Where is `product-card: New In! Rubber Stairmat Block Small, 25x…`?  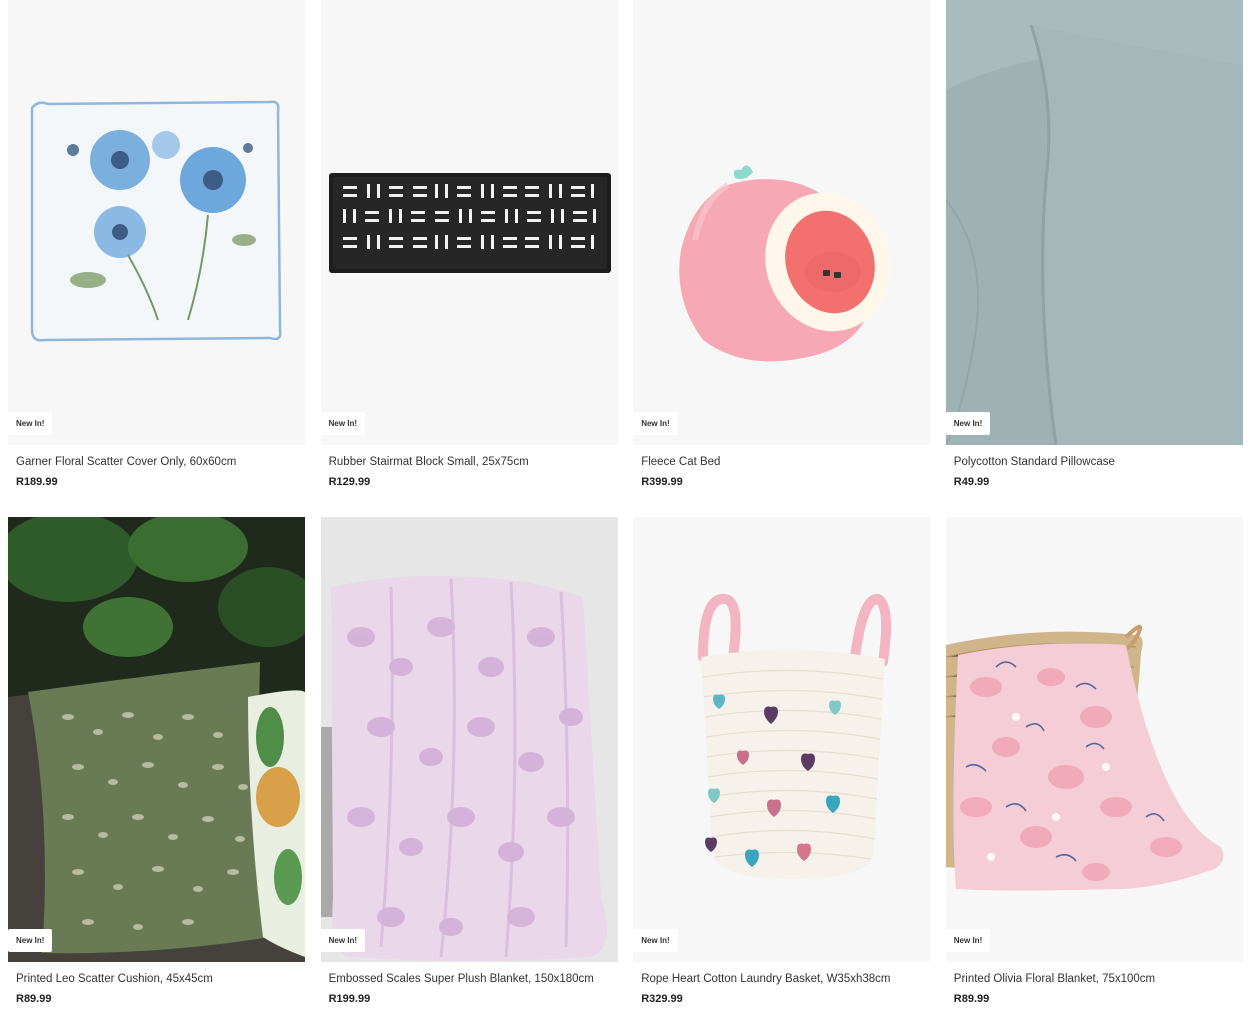
product-card: New In! Rubber Stairmat Block Small, 25x… is located at coordinates (469, 258).